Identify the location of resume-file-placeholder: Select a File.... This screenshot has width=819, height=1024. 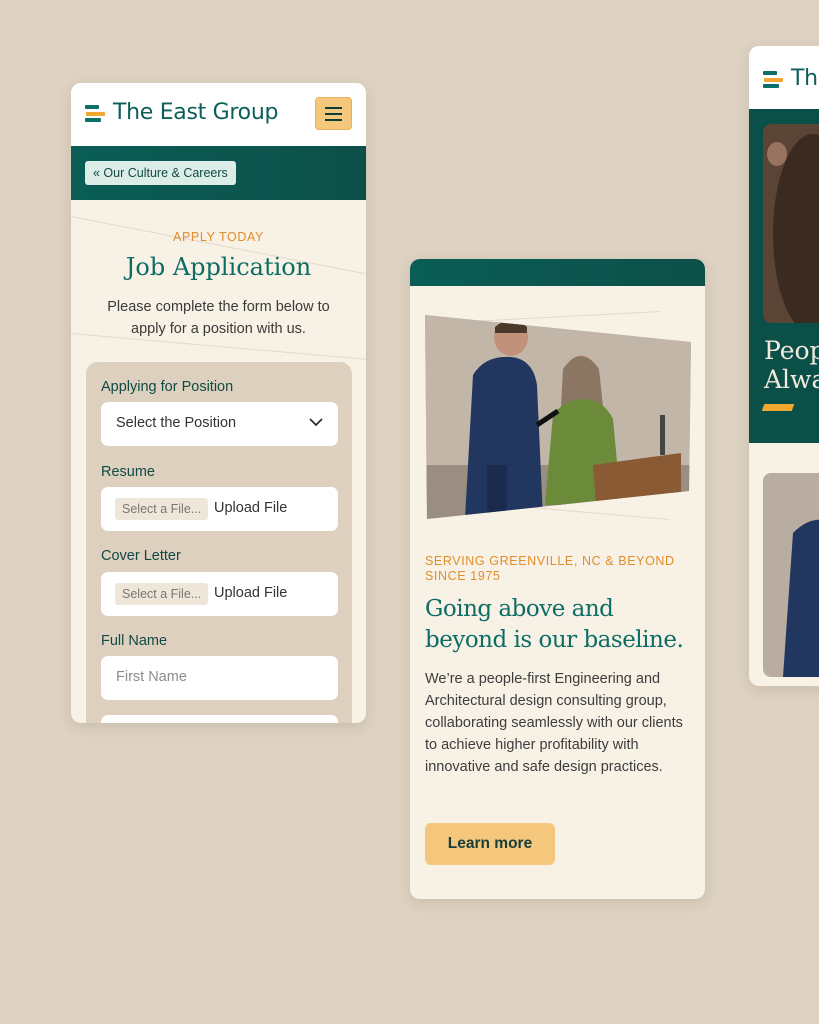
(162, 509).